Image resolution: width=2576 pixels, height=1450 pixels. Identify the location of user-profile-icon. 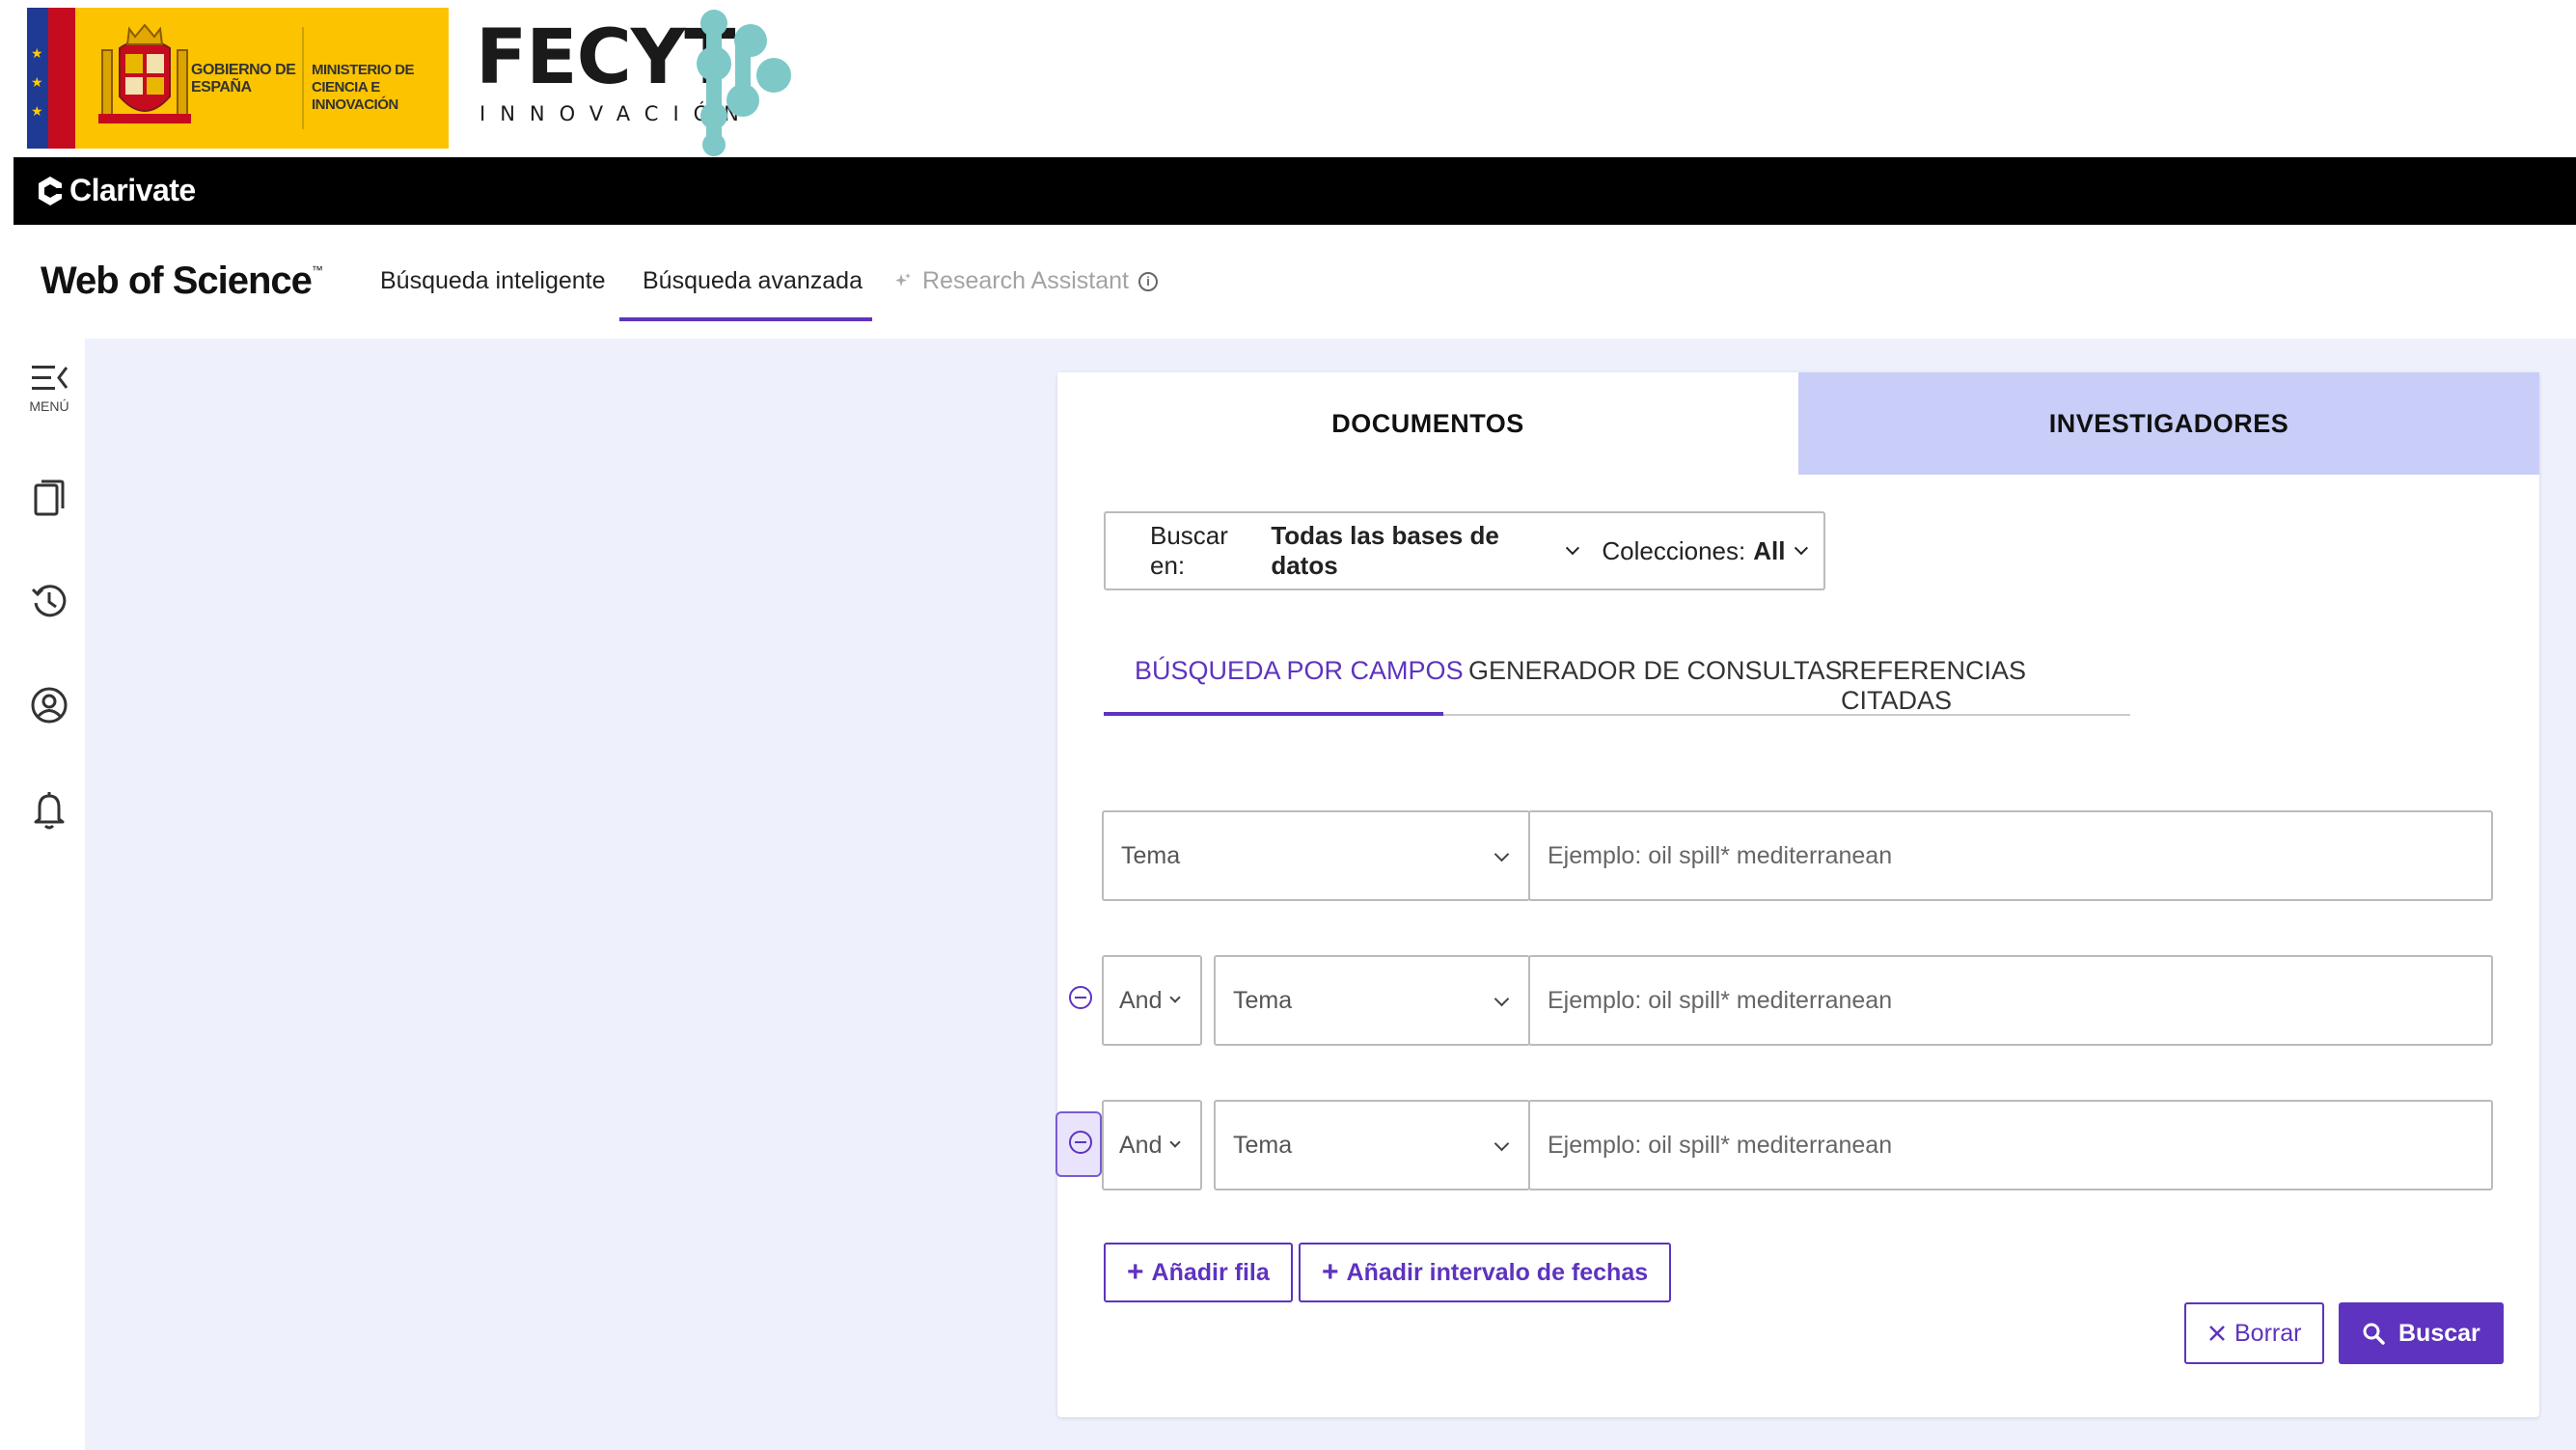
(50, 705).